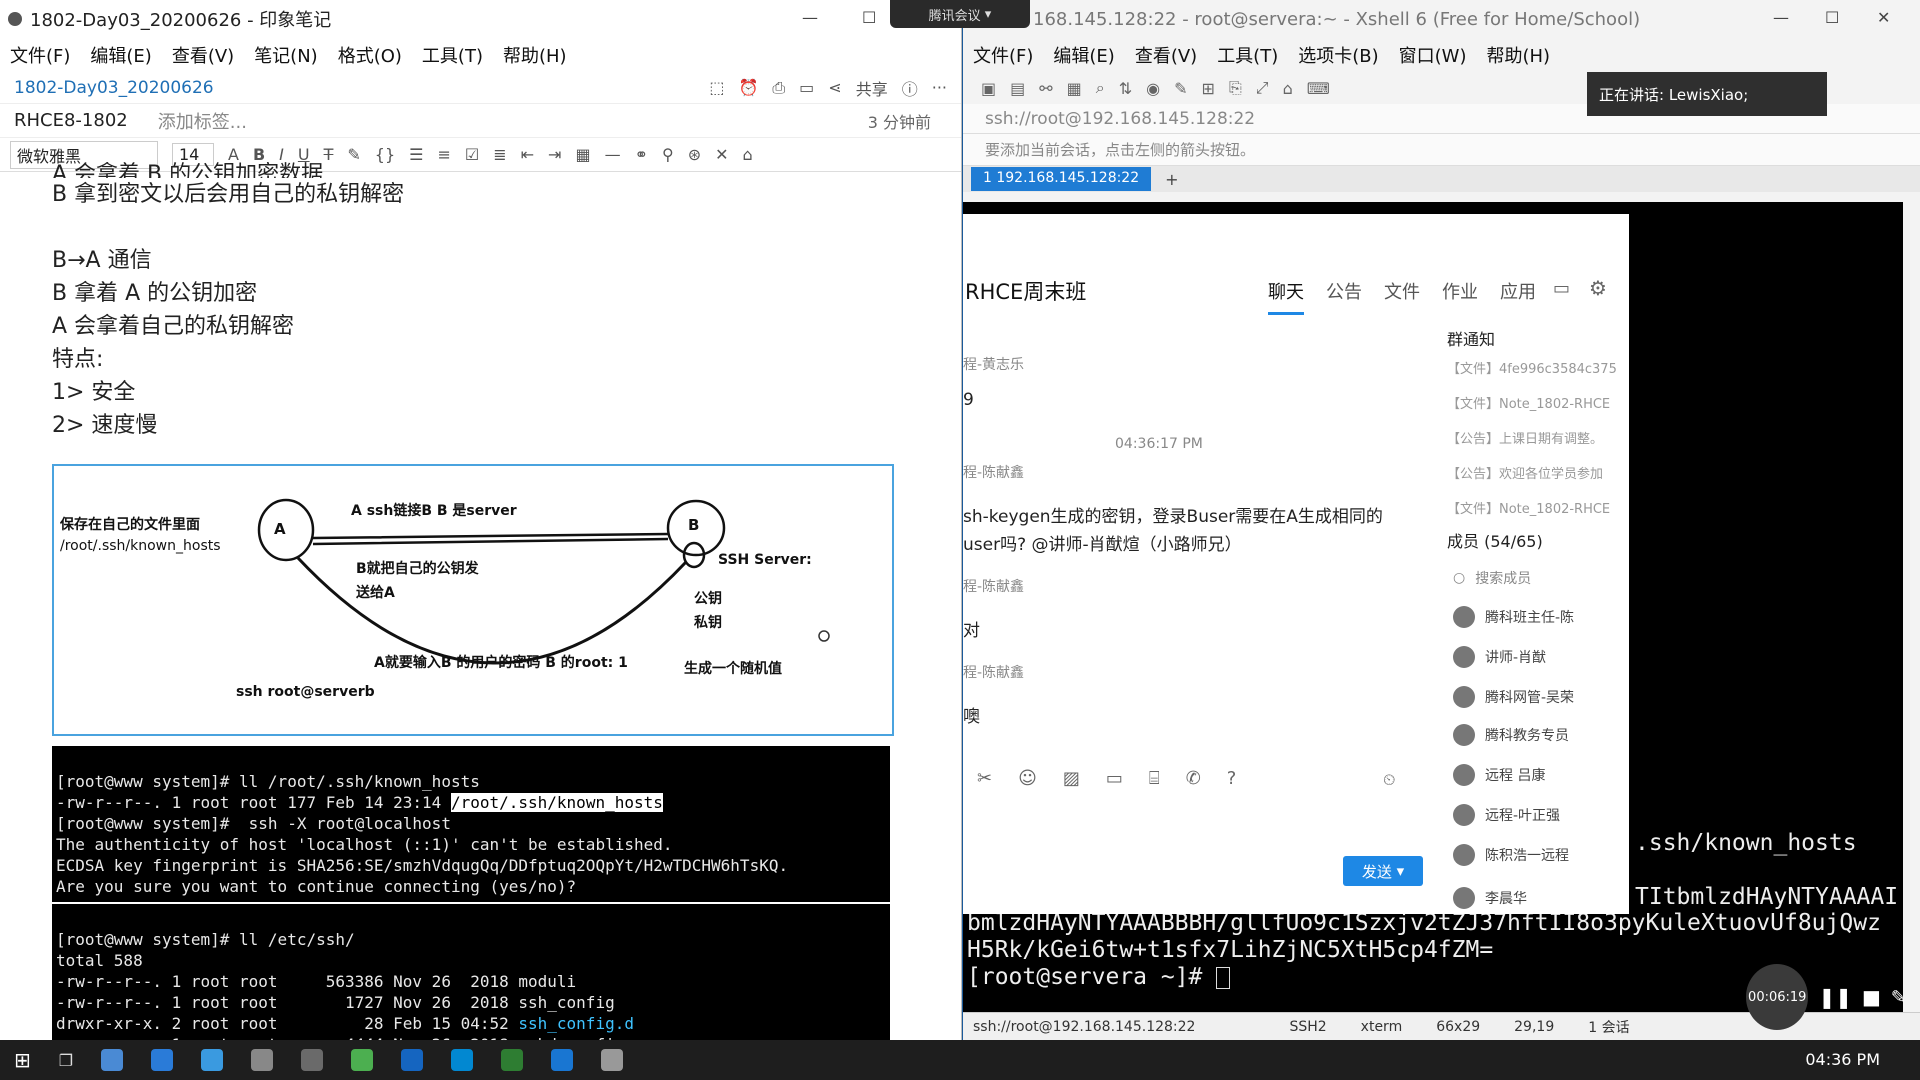 The width and height of the screenshot is (1920, 1080). I want to click on add-tab-icon: +, so click(1171, 179).